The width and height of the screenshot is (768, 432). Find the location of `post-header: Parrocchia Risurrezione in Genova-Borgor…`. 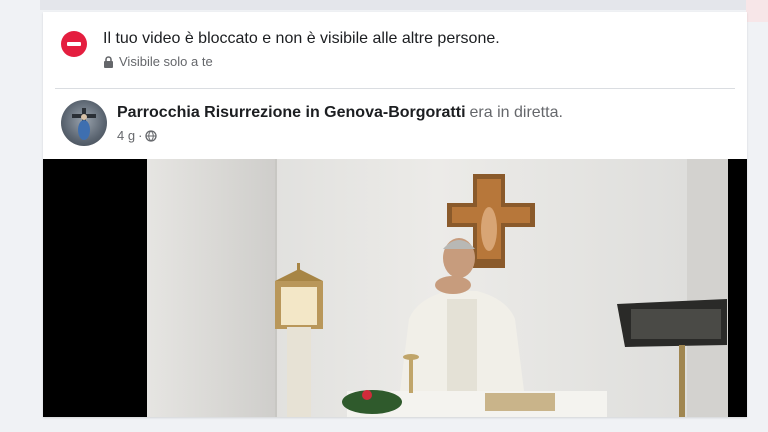

post-header: Parrocchia Risurrezione in Genova-Borgor… is located at coordinates (395, 128).